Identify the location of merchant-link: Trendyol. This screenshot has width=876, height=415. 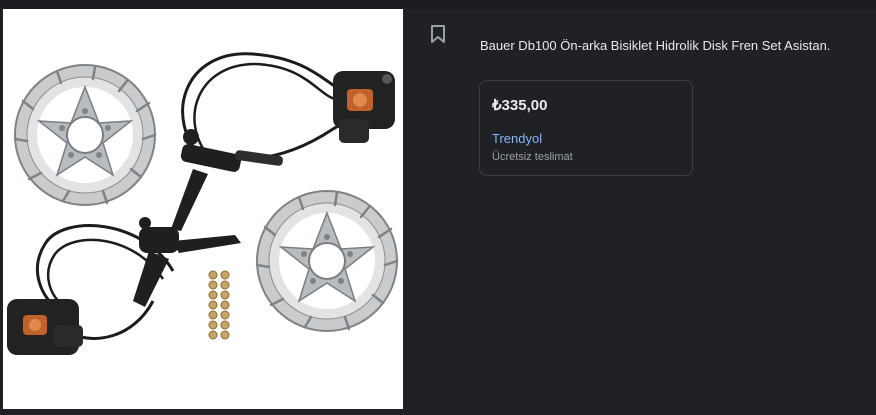
(517, 138).